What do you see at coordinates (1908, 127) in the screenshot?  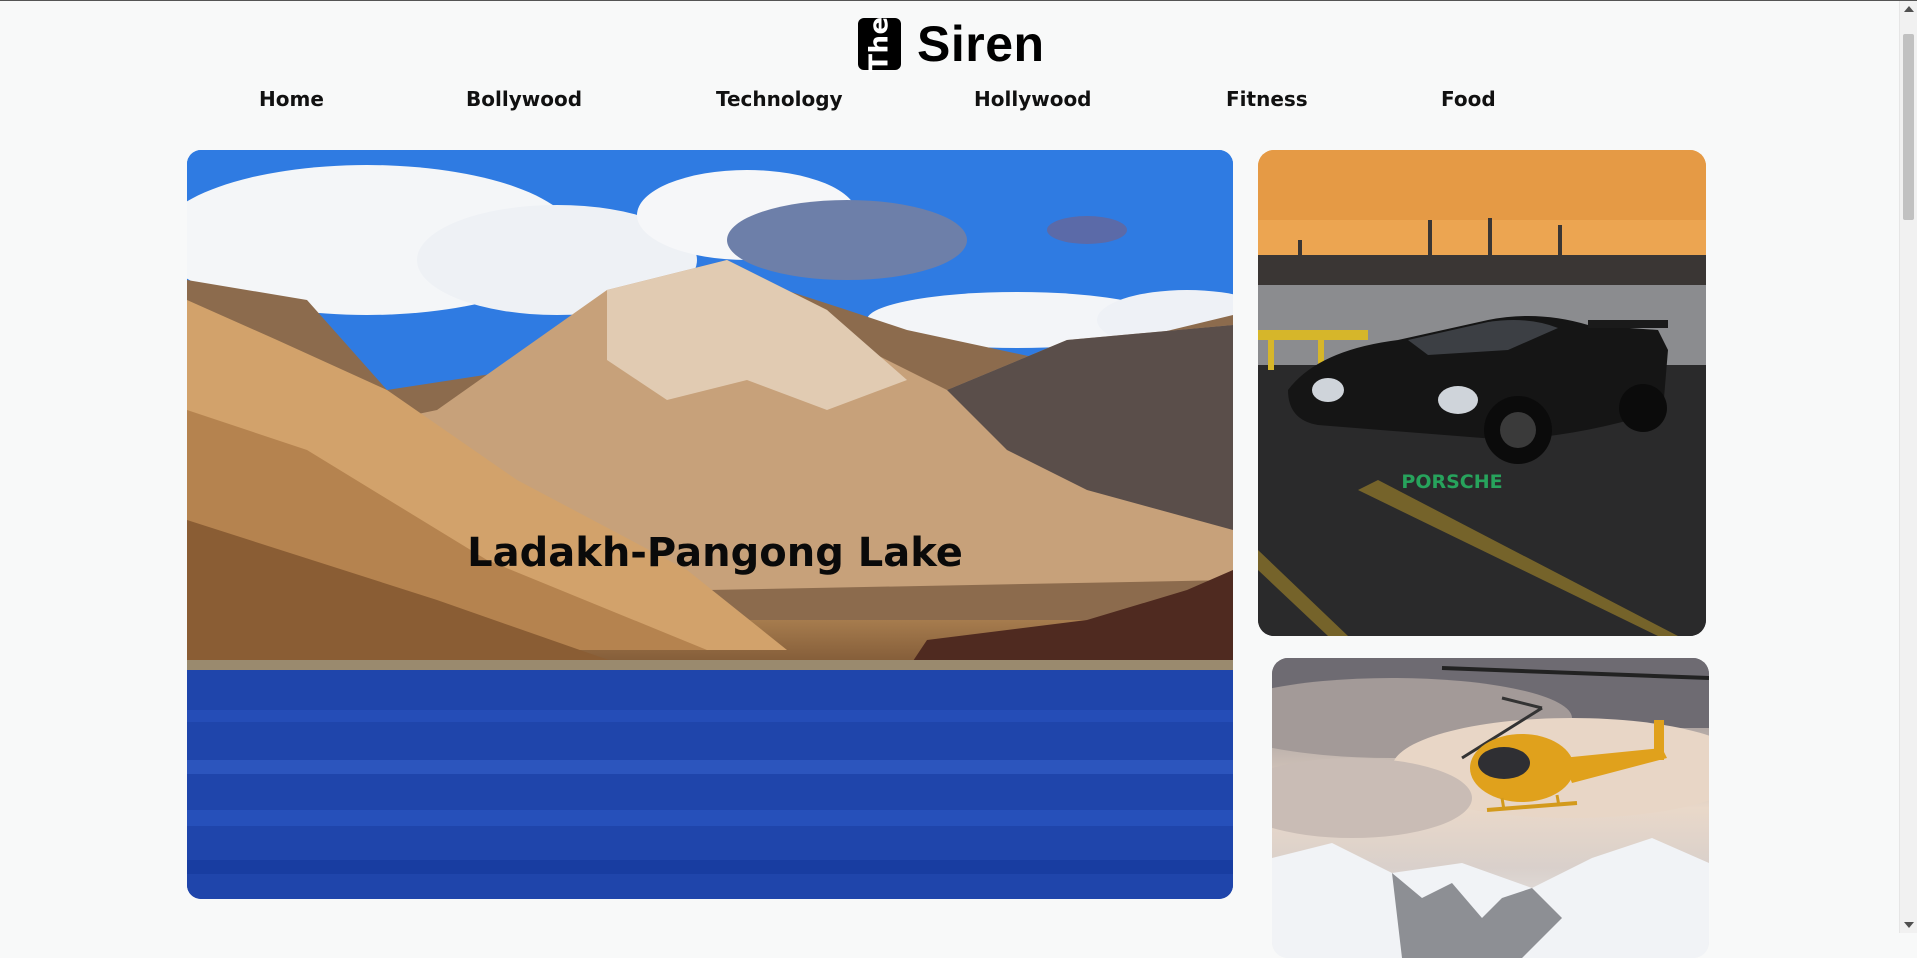 I see `scroll-thumb` at bounding box center [1908, 127].